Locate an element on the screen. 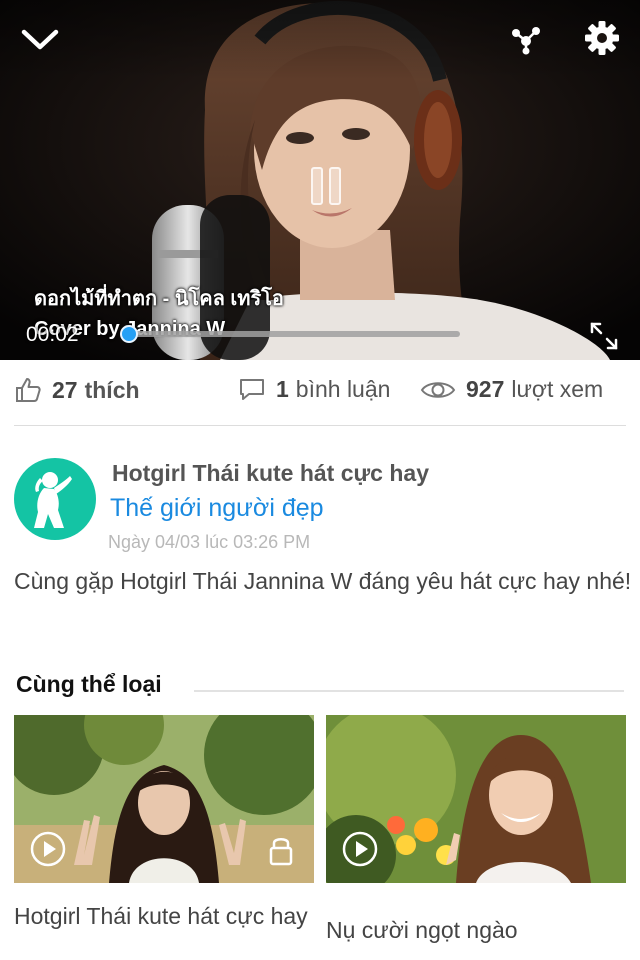 Image resolution: width=640 pixels, height=960 pixels. share-button is located at coordinates (526, 40).